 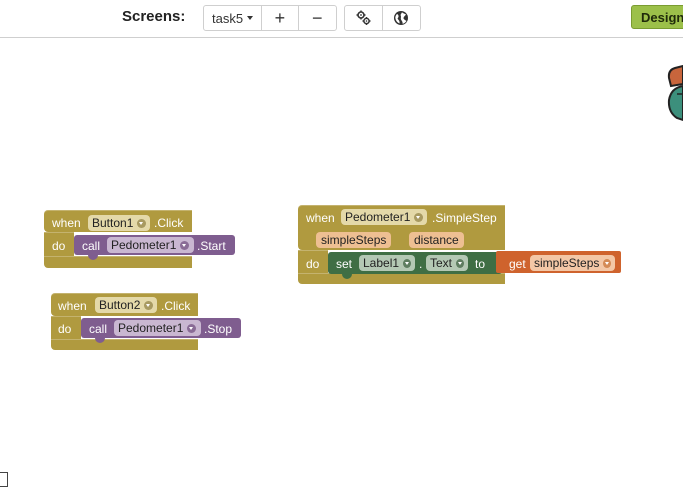 What do you see at coordinates (250, 18) in the screenshot?
I see `caret-down-icon` at bounding box center [250, 18].